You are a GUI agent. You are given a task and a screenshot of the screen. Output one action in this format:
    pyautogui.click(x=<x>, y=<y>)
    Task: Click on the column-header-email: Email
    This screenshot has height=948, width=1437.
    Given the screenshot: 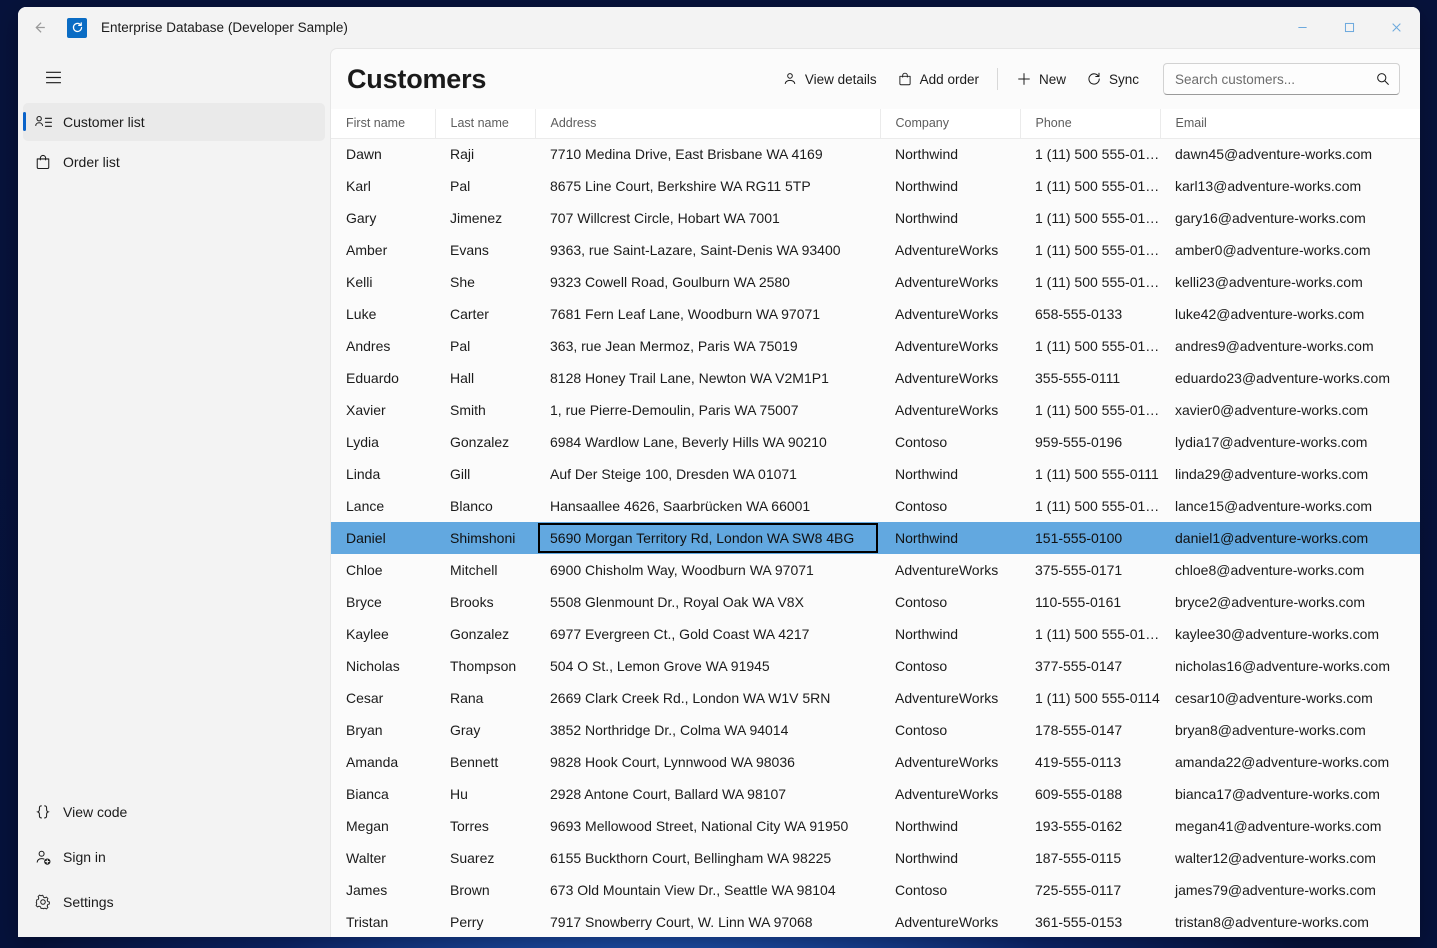 What is the action you would take?
    pyautogui.click(x=1290, y=124)
    